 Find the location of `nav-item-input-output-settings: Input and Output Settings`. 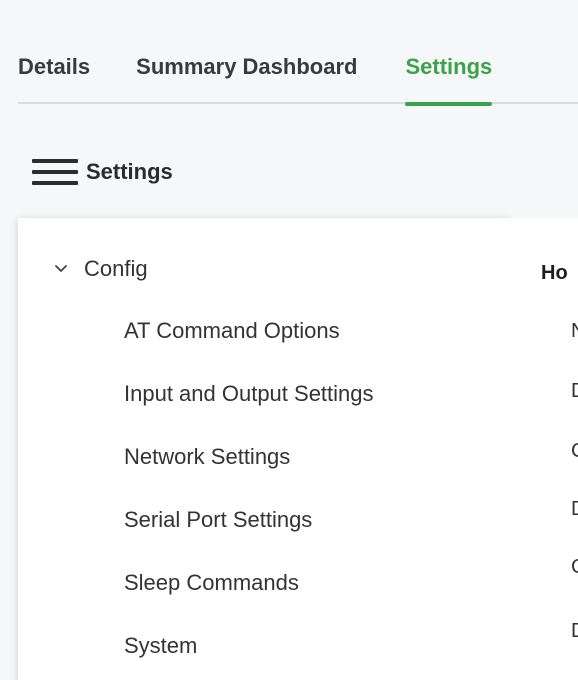

nav-item-input-output-settings: Input and Output Settings is located at coordinates (249, 412).